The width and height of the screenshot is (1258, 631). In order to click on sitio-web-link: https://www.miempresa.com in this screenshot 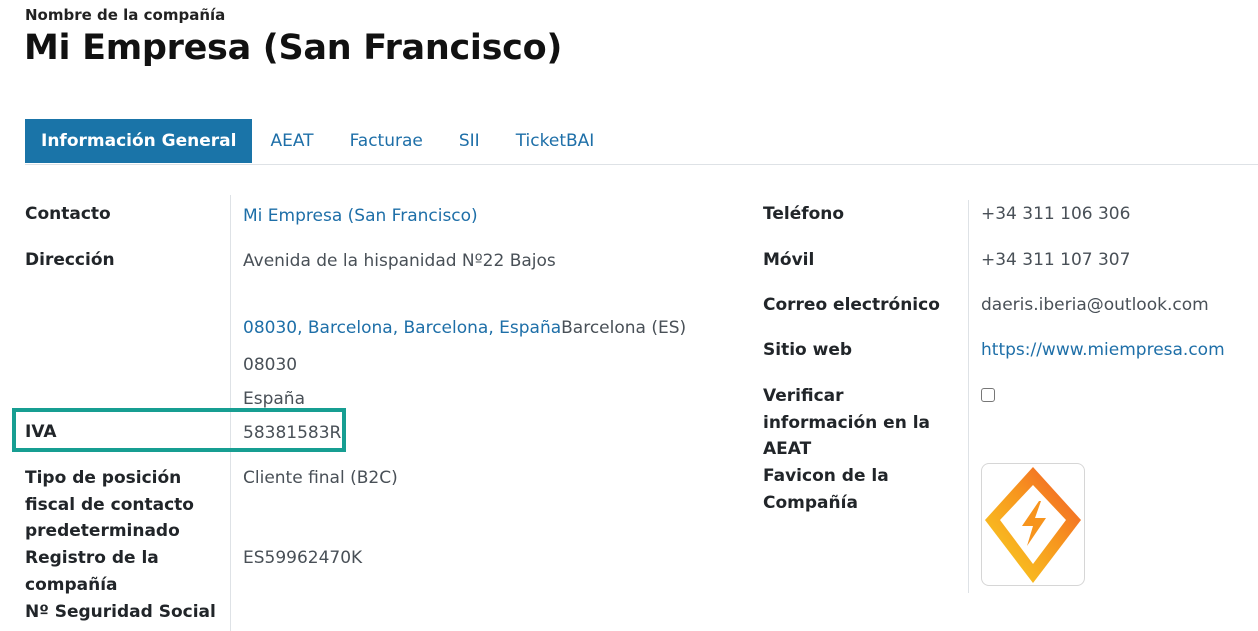, I will do `click(1103, 350)`.